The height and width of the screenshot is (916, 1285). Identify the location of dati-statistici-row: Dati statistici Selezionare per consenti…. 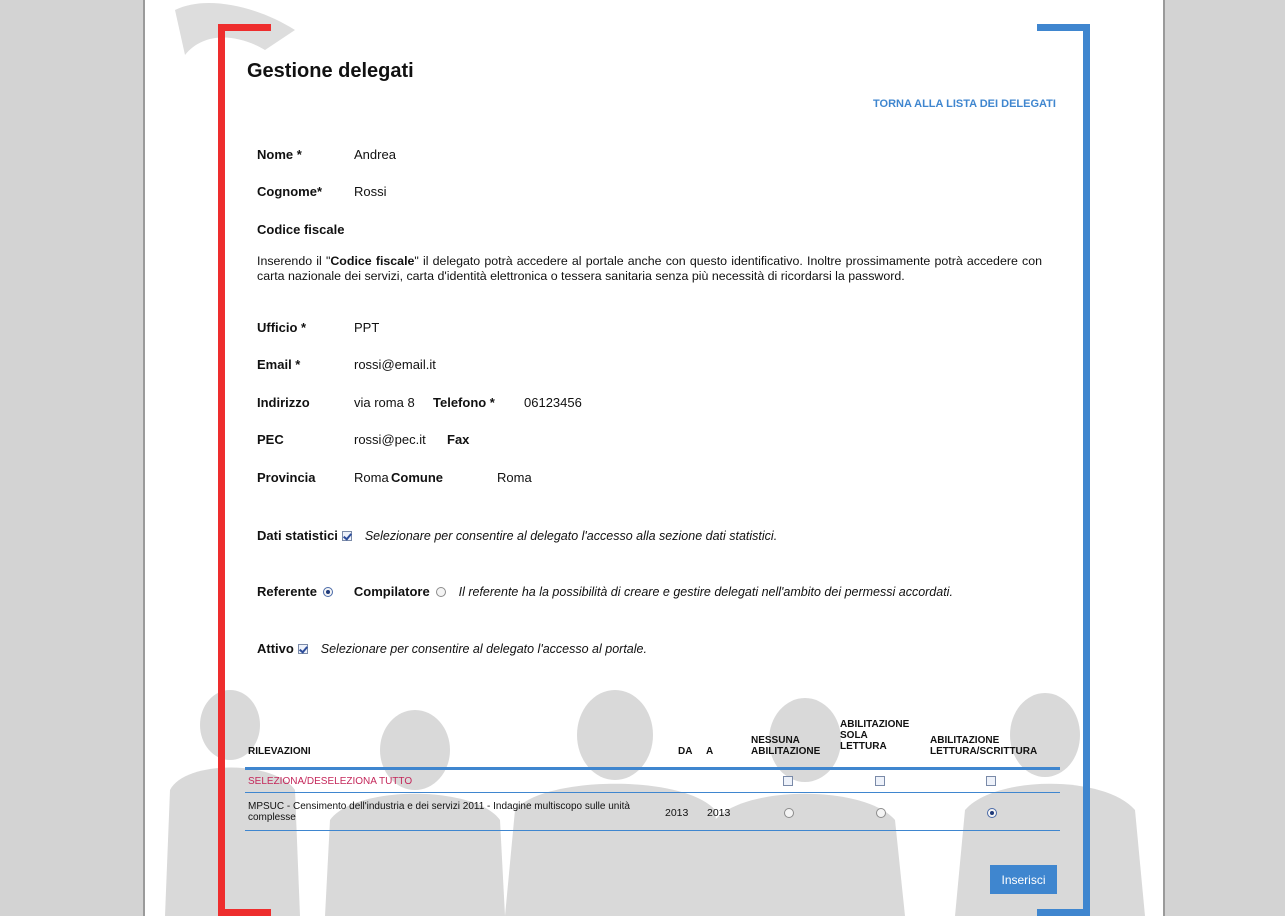
(517, 536).